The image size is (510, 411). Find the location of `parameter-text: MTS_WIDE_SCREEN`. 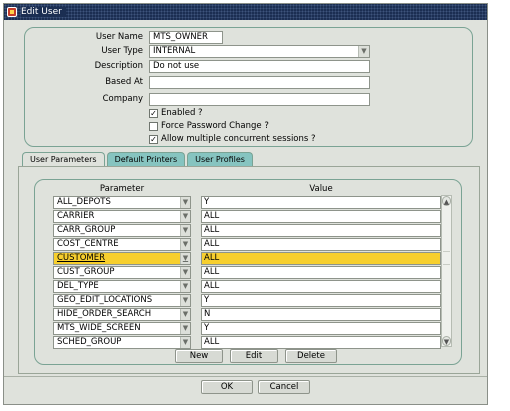

parameter-text: MTS_WIDE_SCREEN is located at coordinates (99, 328).